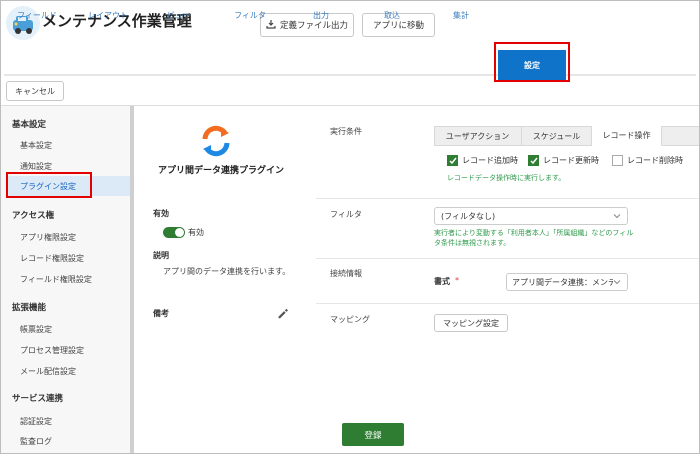 This screenshot has width=700, height=454. I want to click on format-select-value: アプリ間データ連携：メンテ, so click(564, 282).